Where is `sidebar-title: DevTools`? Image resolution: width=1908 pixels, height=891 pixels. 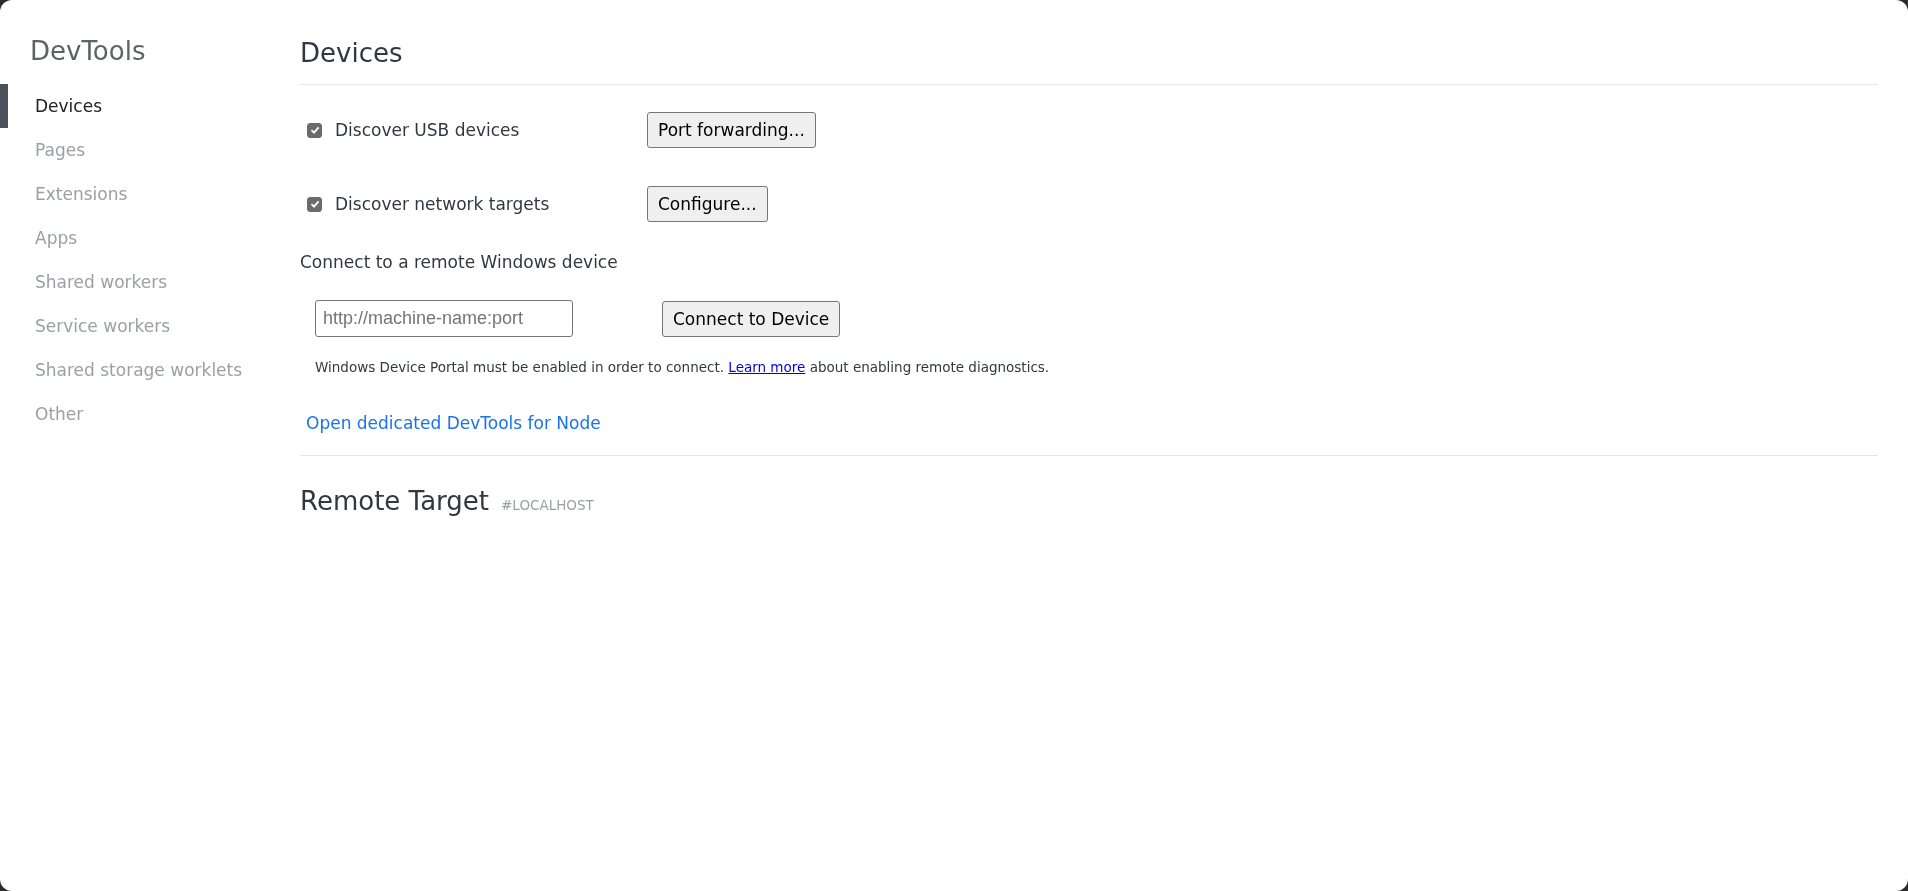
sidebar-title: DevTools is located at coordinates (88, 52).